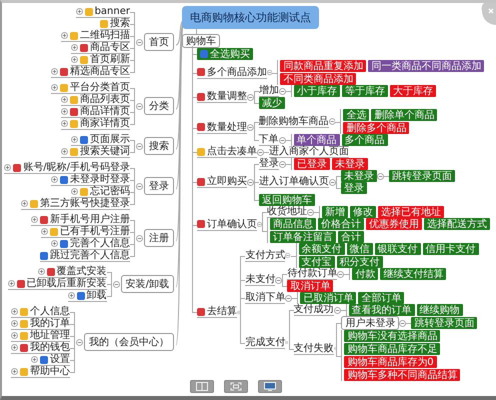 This screenshot has width=496, height=400. What do you see at coordinates (314, 309) in the screenshot?
I see `topic-label: 支付成功` at bounding box center [314, 309].